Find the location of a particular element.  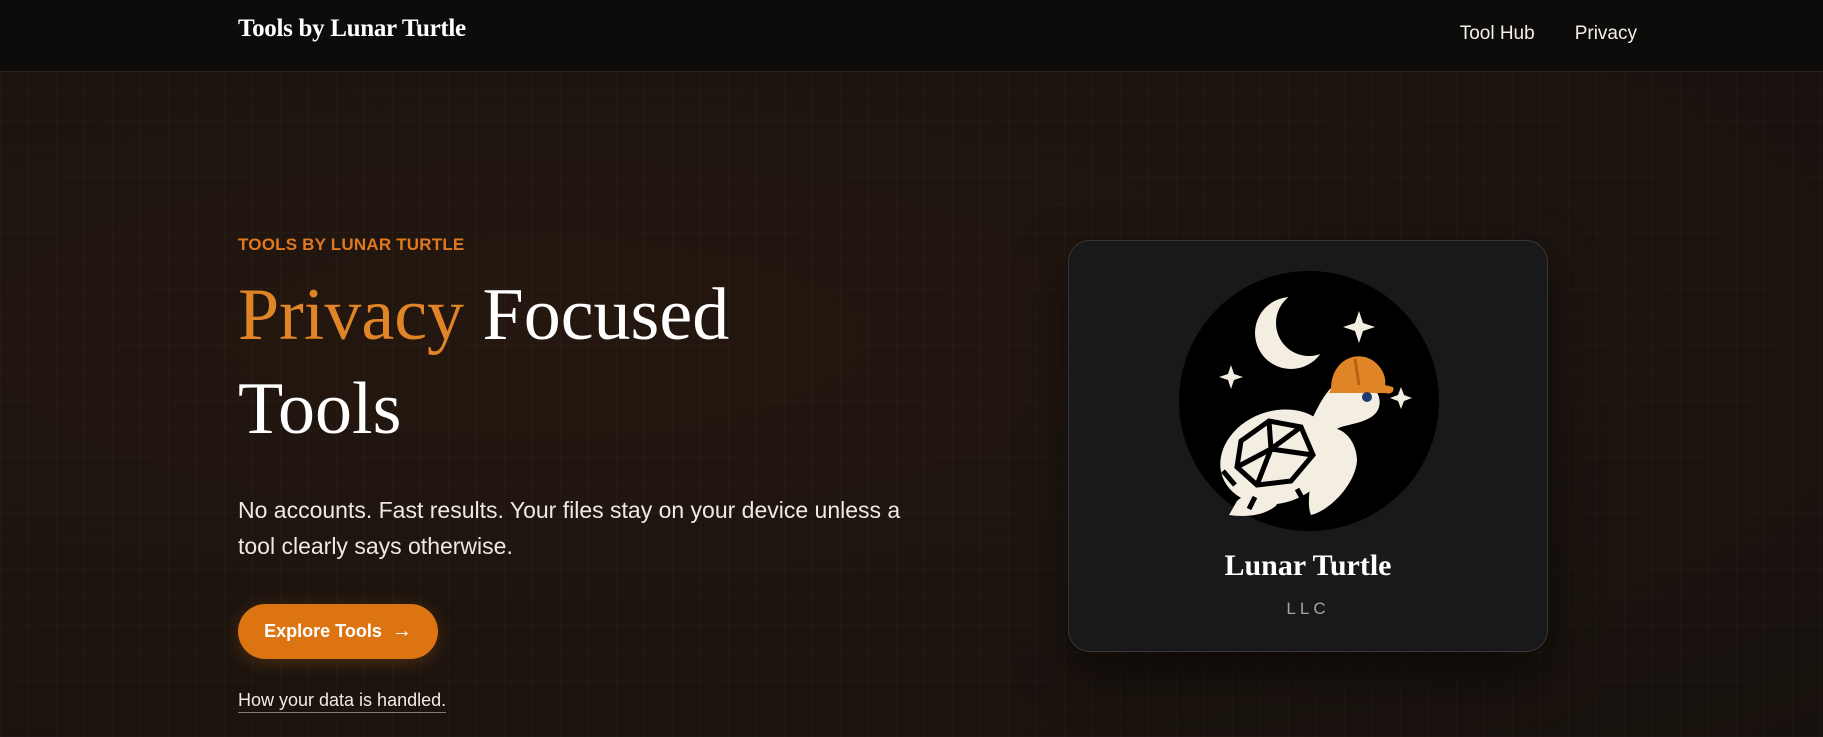

brand-card: Lunar Turtle LLC is located at coordinates (1308, 446).